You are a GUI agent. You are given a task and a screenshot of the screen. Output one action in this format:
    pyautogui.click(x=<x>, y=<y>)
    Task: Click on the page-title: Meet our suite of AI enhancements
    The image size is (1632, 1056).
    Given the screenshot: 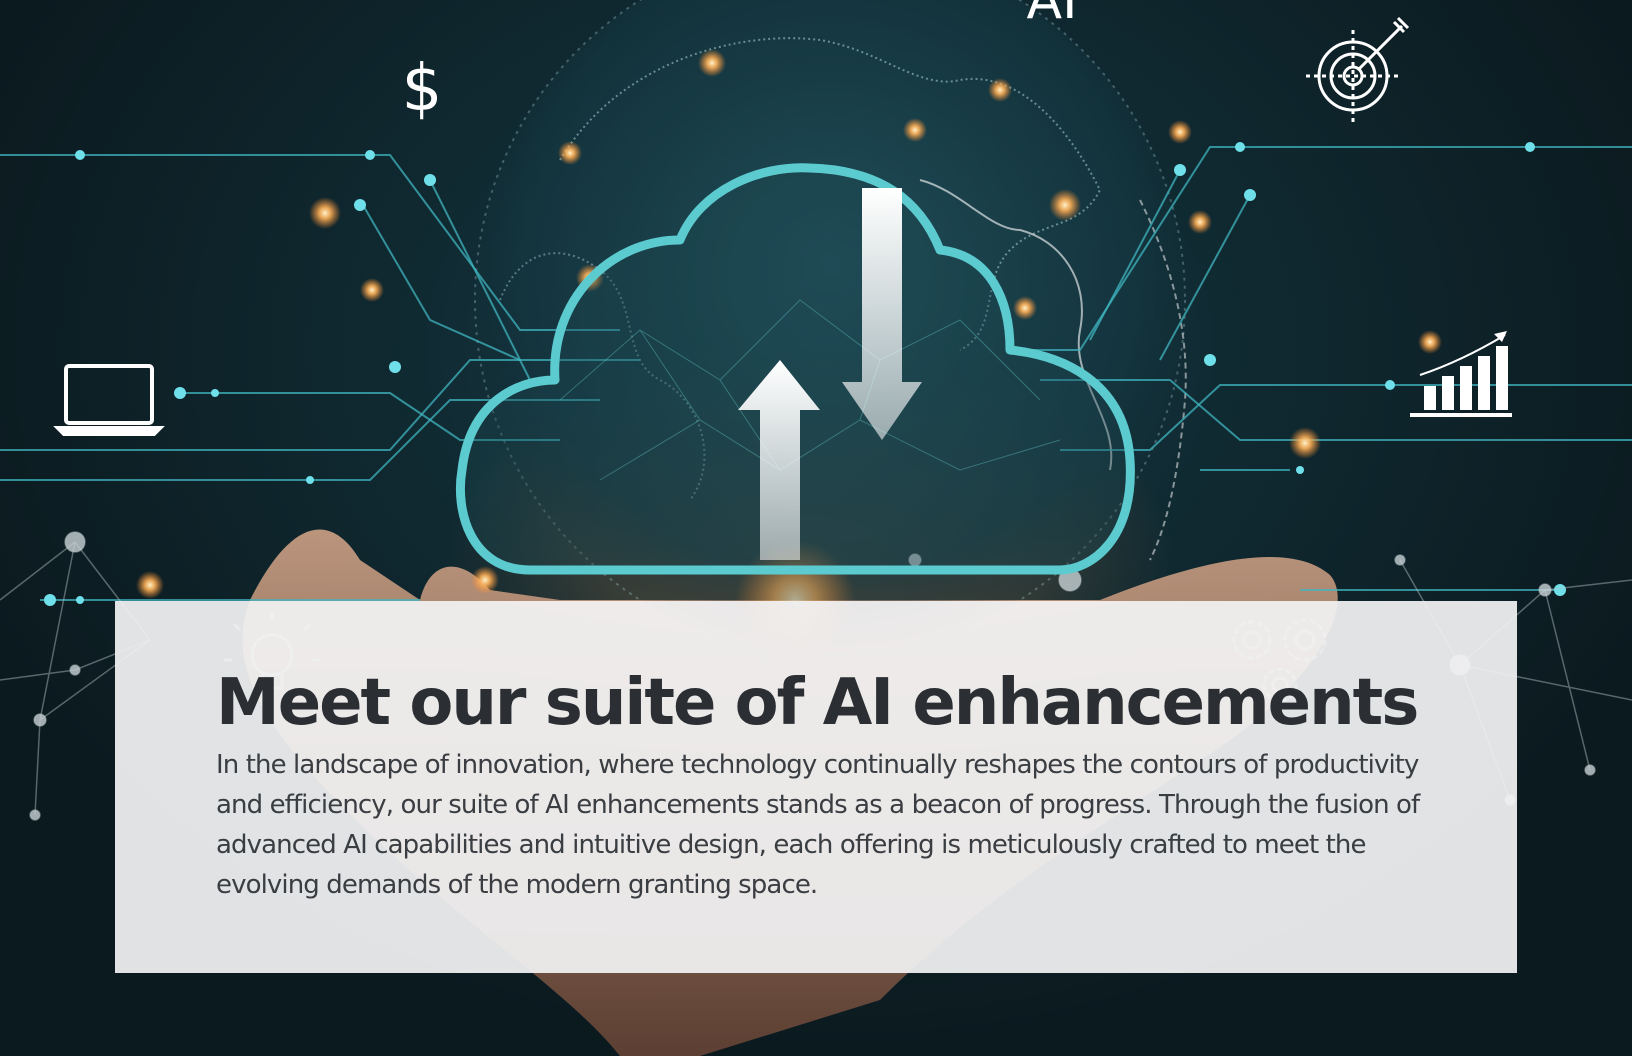 What is the action you would take?
    pyautogui.click(x=817, y=703)
    